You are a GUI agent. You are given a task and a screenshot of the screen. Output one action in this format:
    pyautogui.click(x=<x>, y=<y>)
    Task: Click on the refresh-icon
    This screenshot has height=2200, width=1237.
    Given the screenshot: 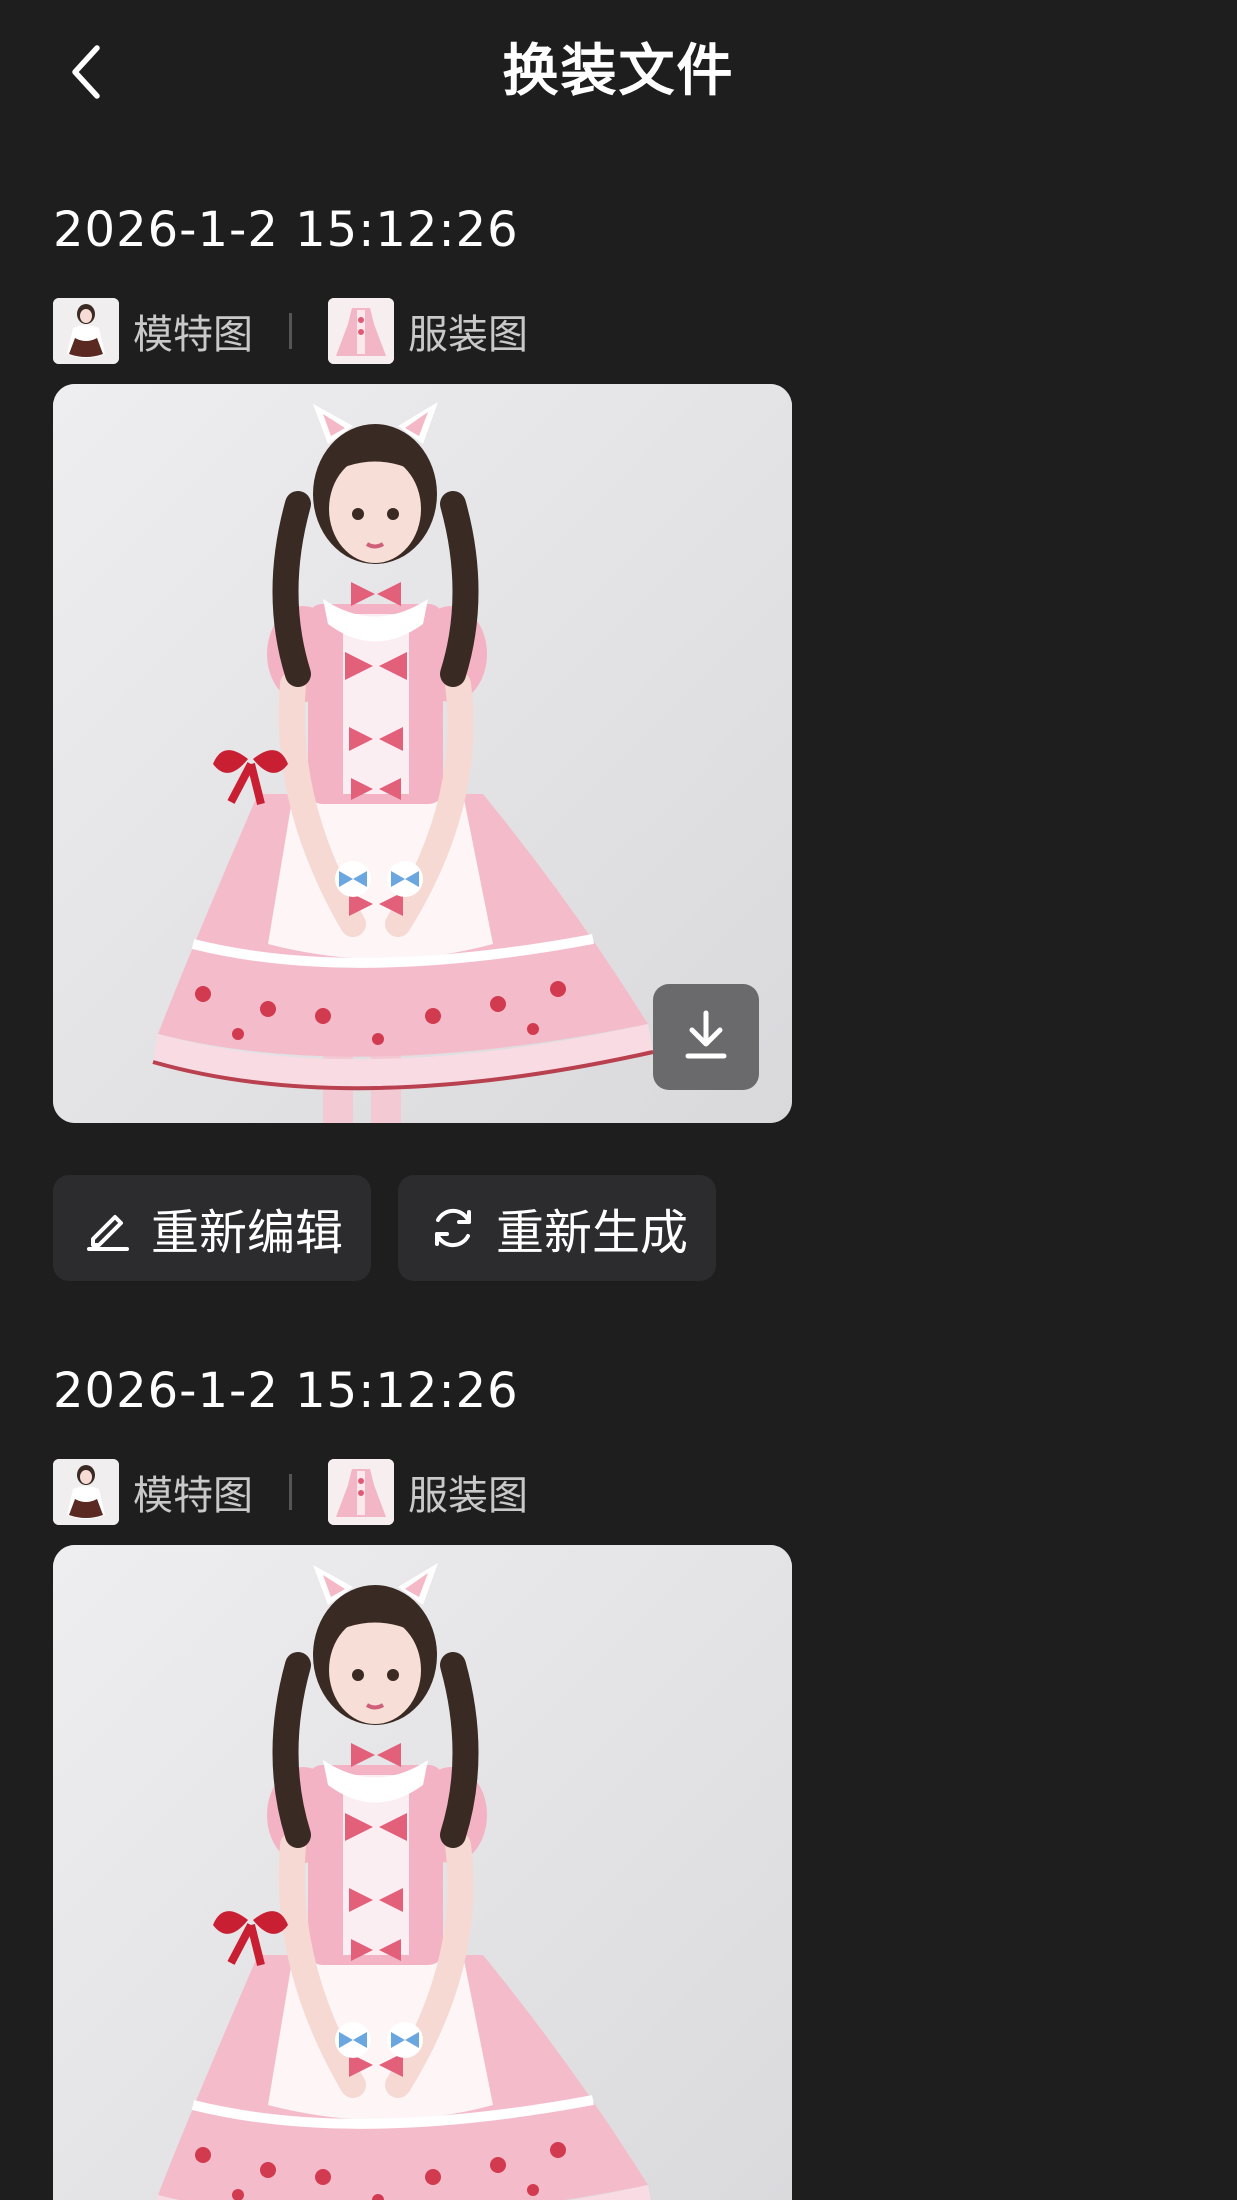 What is the action you would take?
    pyautogui.click(x=453, y=1228)
    